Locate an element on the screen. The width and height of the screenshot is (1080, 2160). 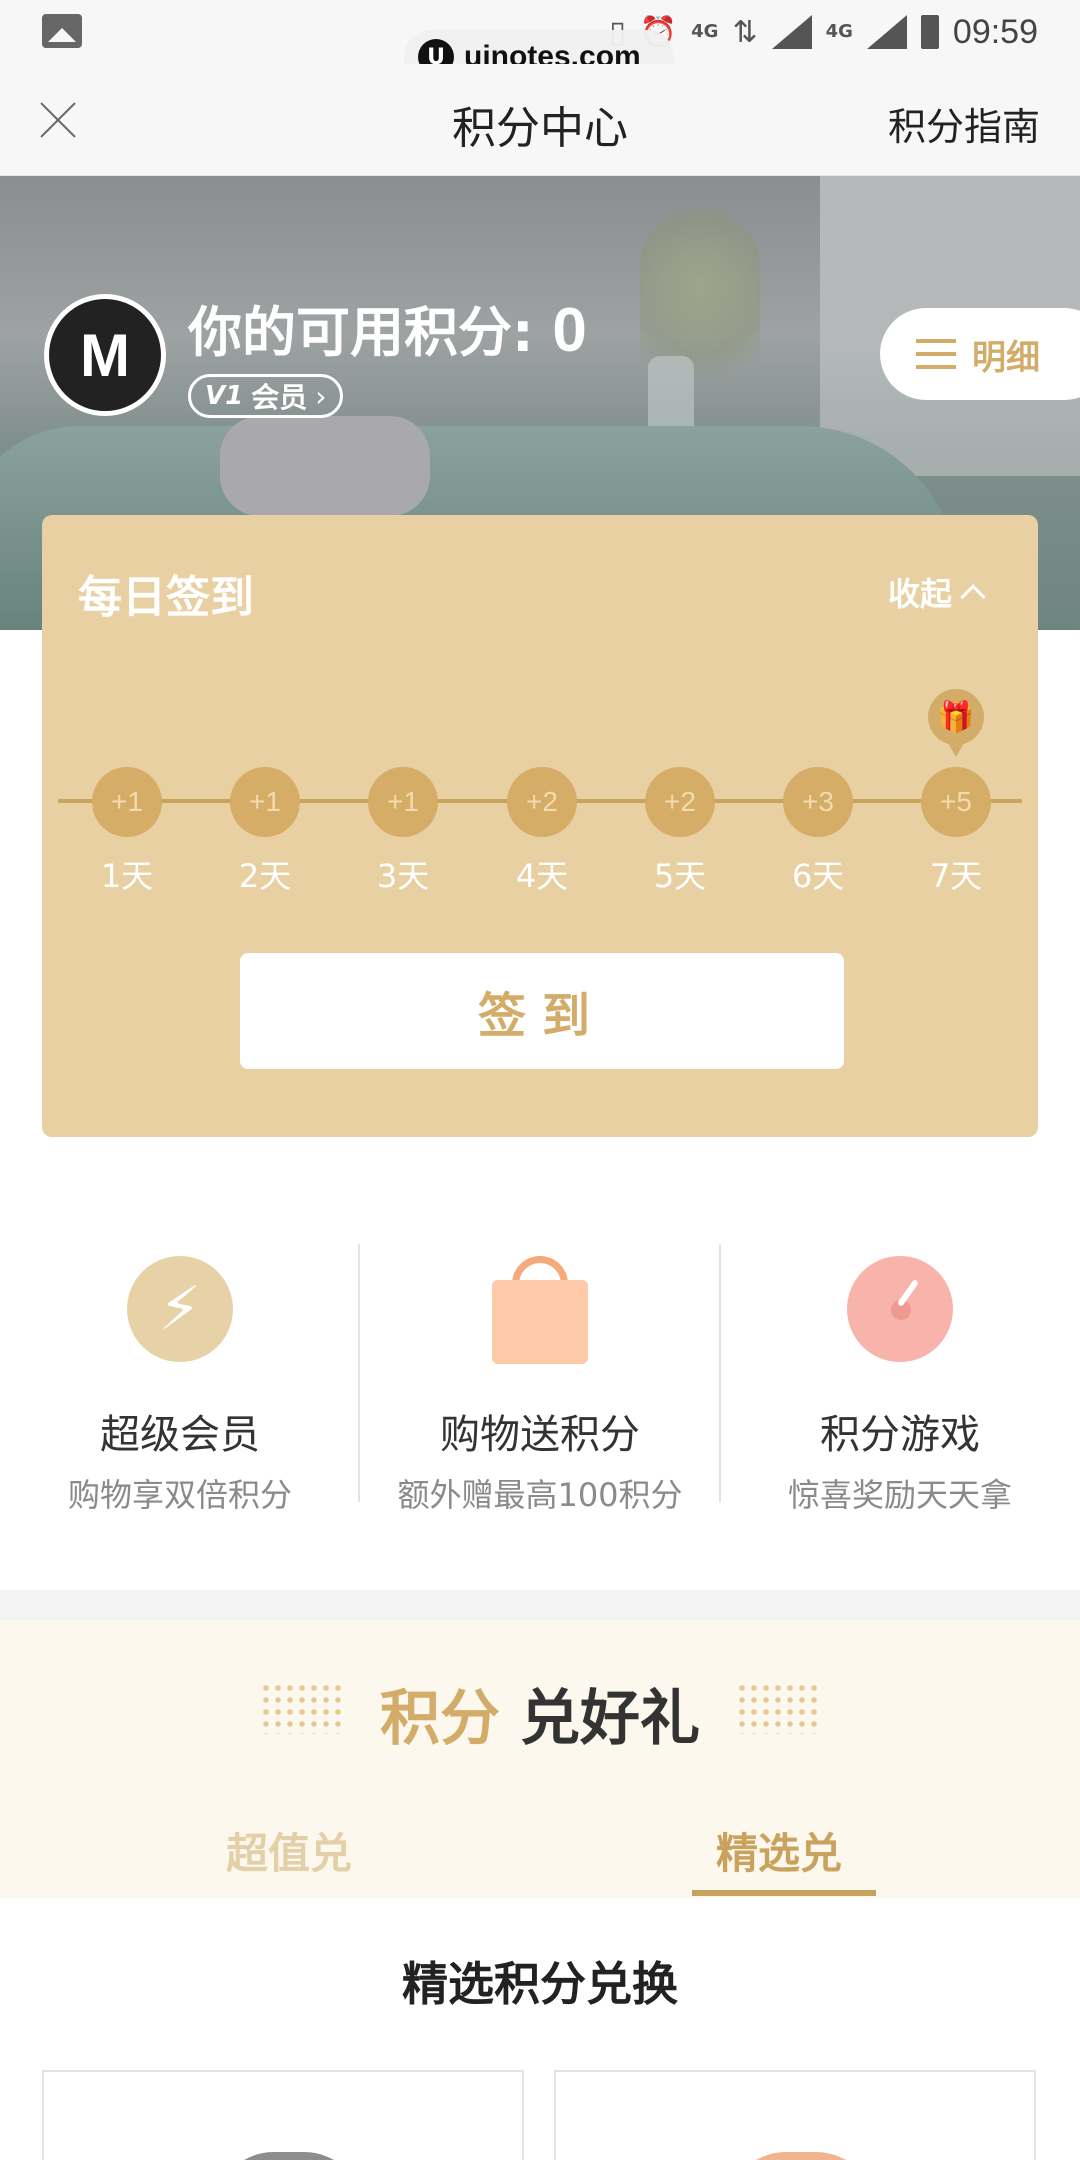
day-bonus: +5 is located at coordinates (956, 802).